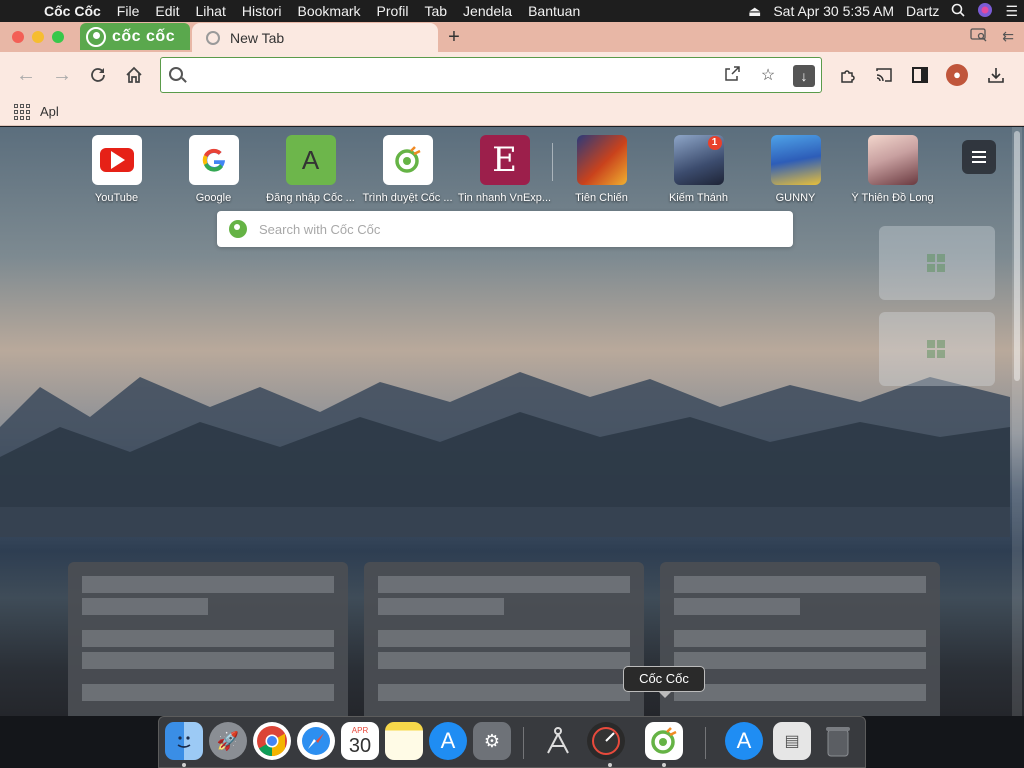 Image resolution: width=1024 pixels, height=768 pixels. Describe the element at coordinates (606, 741) in the screenshot. I see `disk-diag-icon` at that location.